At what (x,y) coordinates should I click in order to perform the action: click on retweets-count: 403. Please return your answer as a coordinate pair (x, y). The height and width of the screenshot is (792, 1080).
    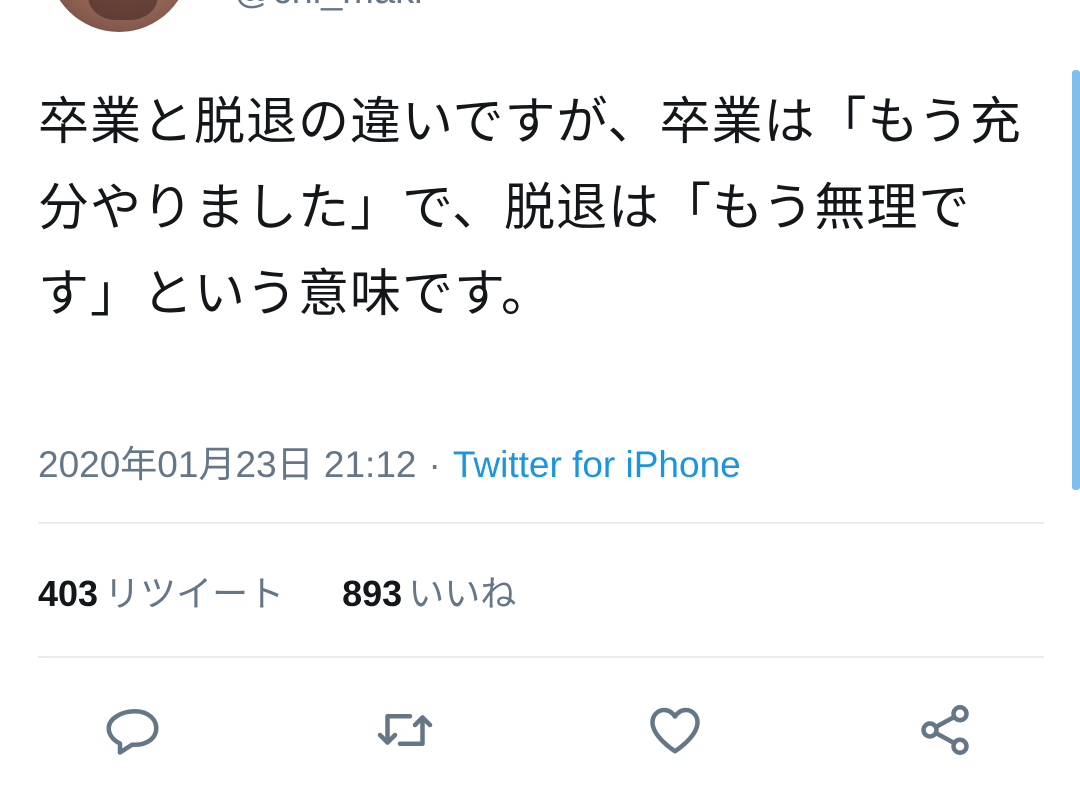
    Looking at the image, I should click on (68, 593).